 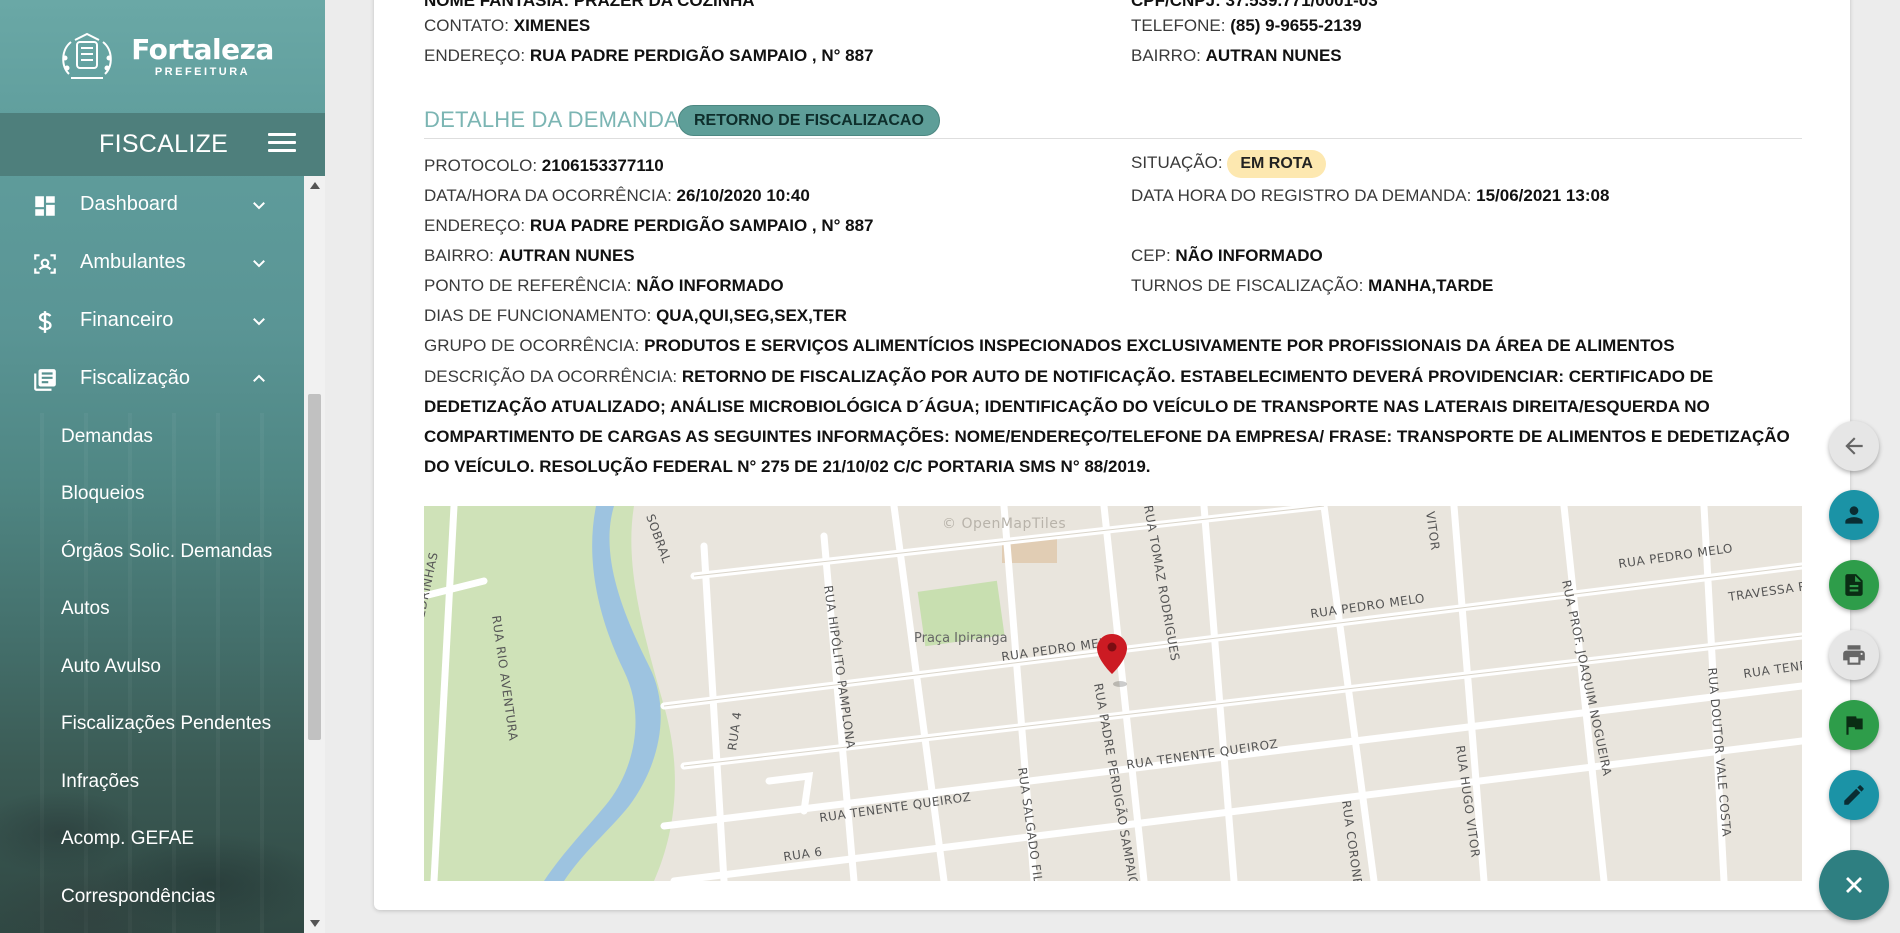 I want to click on detalhe-bairro-value: AUTRAN NUNES, so click(x=566, y=255).